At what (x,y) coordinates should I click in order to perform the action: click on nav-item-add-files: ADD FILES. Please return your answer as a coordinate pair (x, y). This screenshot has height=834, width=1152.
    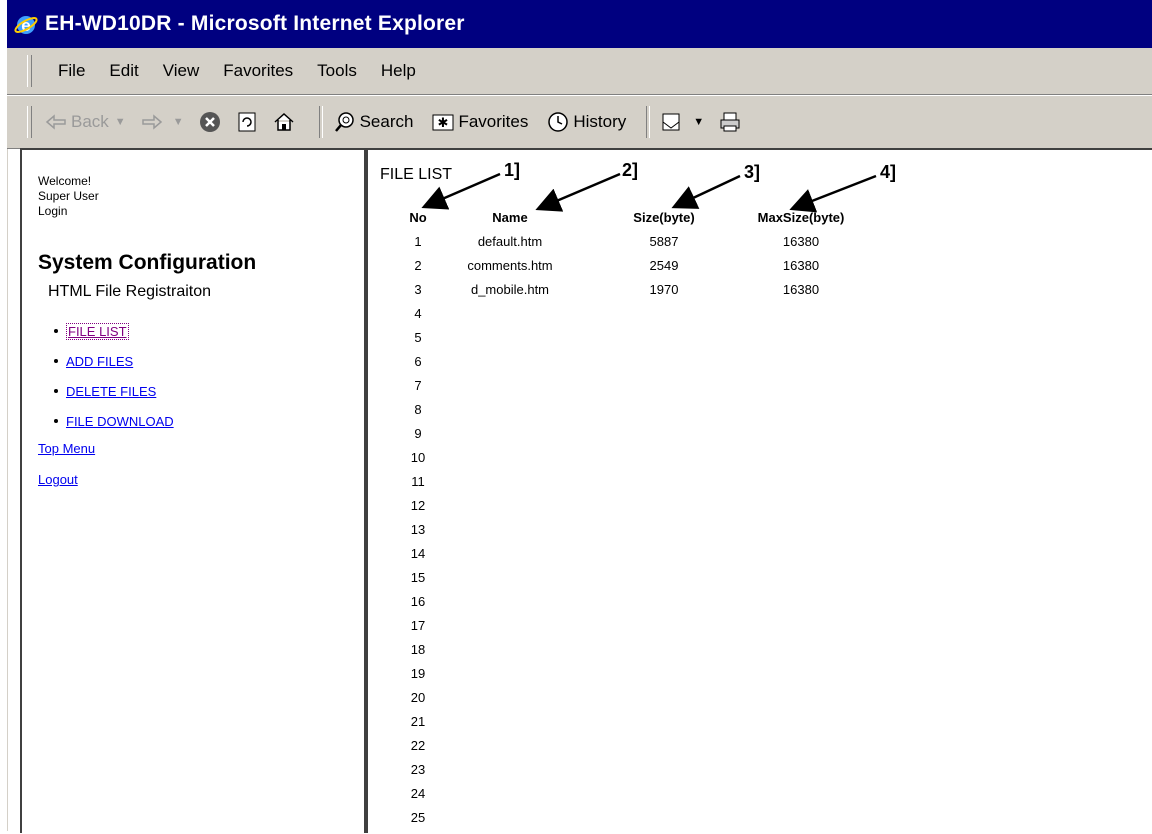
    Looking at the image, I should click on (114, 361).